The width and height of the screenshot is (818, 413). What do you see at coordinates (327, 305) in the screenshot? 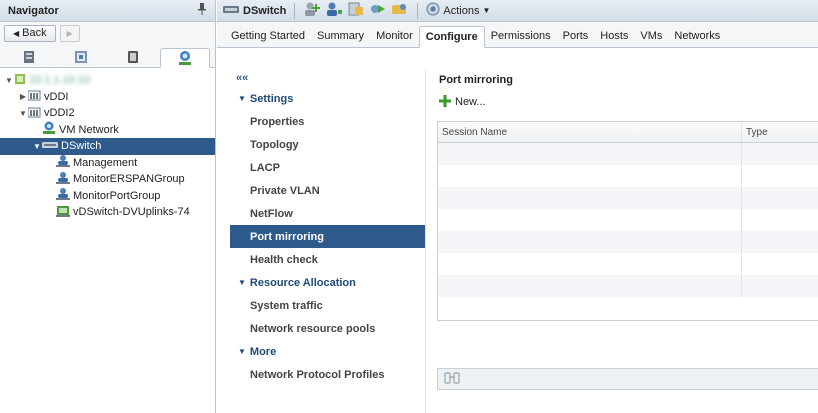
I see `settings-item-system-traffic: System traffic` at bounding box center [327, 305].